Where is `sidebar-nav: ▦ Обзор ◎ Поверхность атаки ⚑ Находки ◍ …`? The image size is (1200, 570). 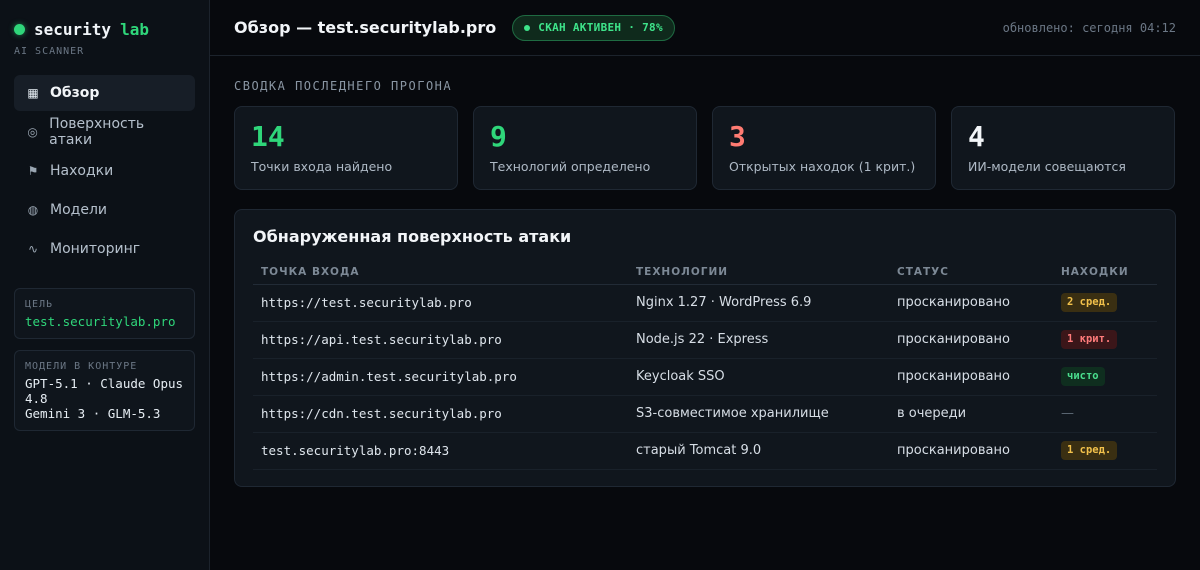 sidebar-nav: ▦ Обзор ◎ Поверхность атаки ⚑ Находки ◍ … is located at coordinates (104, 171).